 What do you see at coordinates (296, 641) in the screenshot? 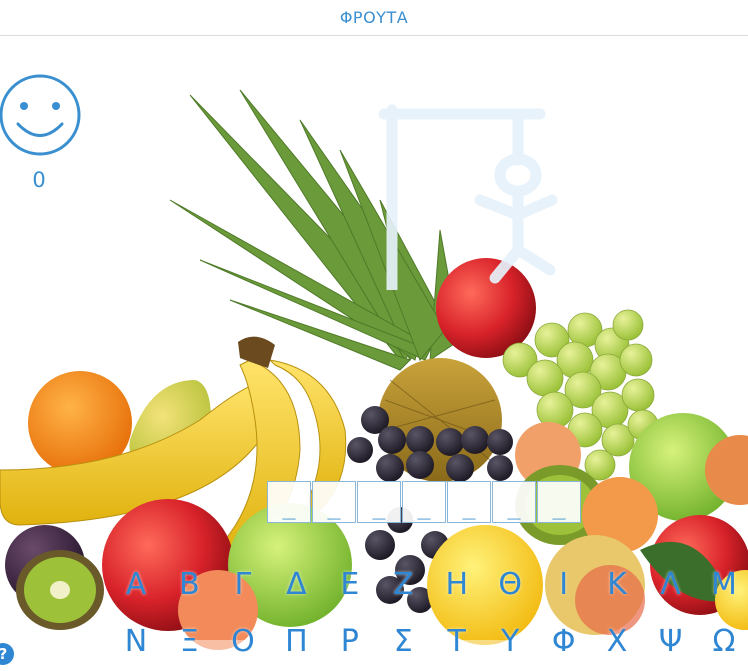
I see `letter-key: Π` at bounding box center [296, 641].